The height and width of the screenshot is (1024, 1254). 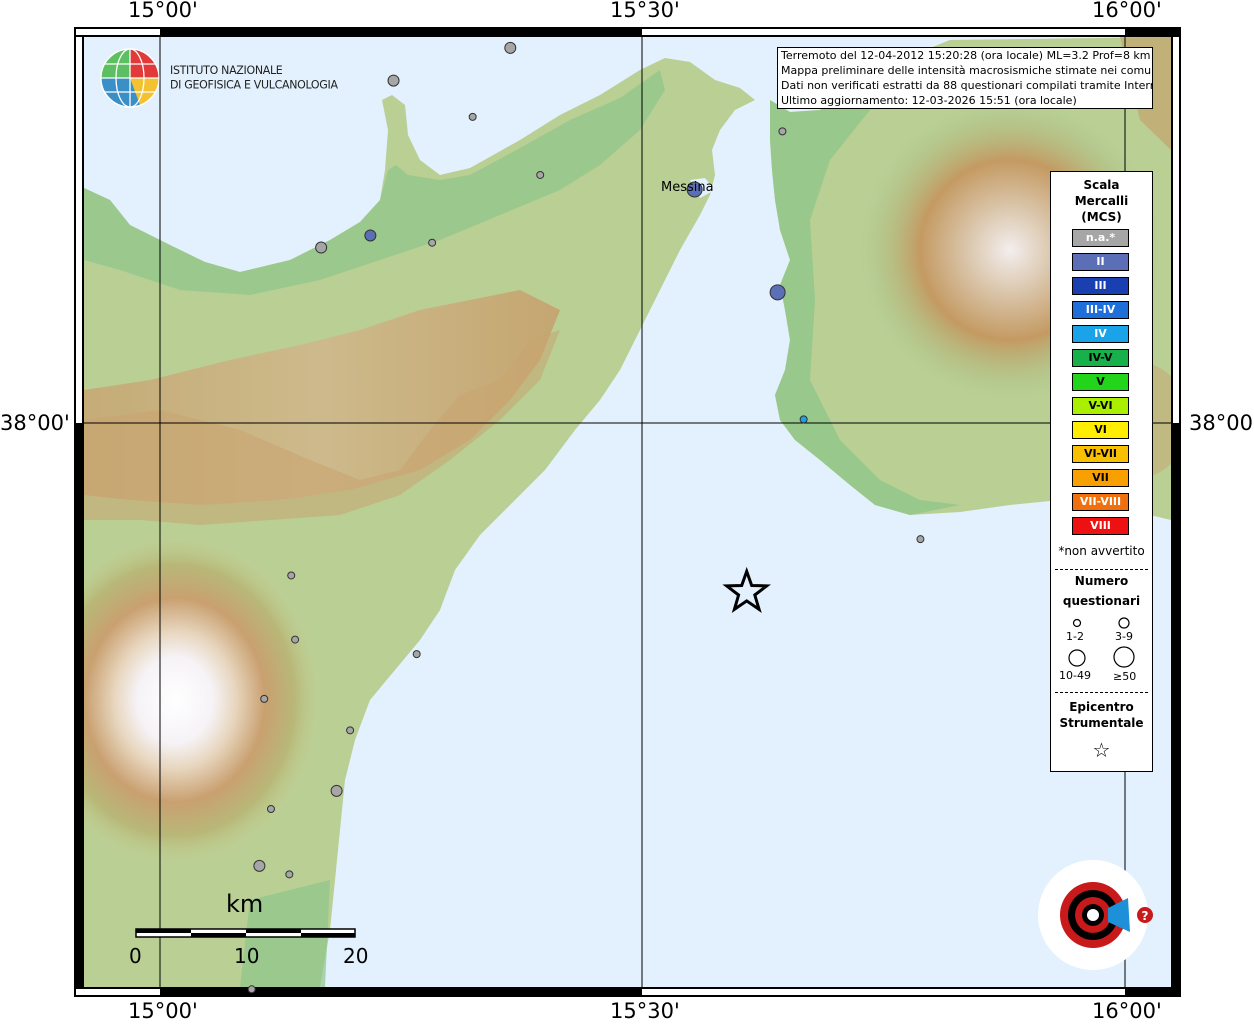 What do you see at coordinates (1101, 707) in the screenshot?
I see `legend-epicenter-1: Epicentro` at bounding box center [1101, 707].